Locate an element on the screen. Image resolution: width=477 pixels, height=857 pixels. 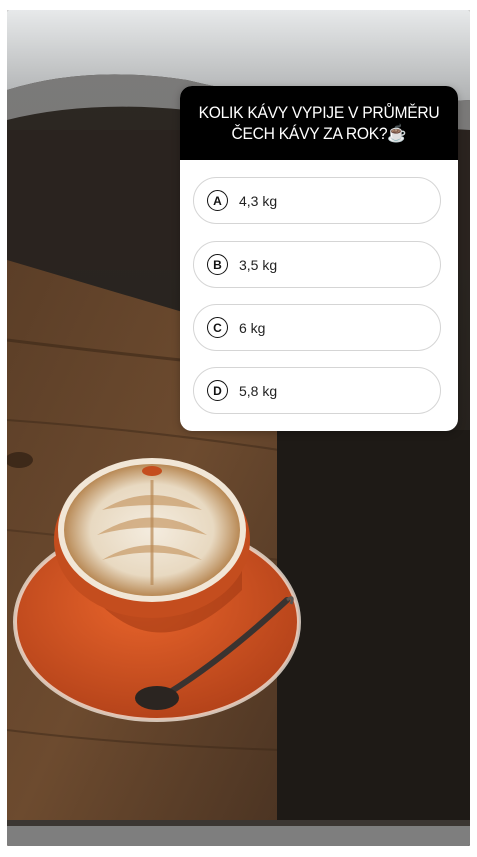
option-letter-c: C is located at coordinates (217, 327).